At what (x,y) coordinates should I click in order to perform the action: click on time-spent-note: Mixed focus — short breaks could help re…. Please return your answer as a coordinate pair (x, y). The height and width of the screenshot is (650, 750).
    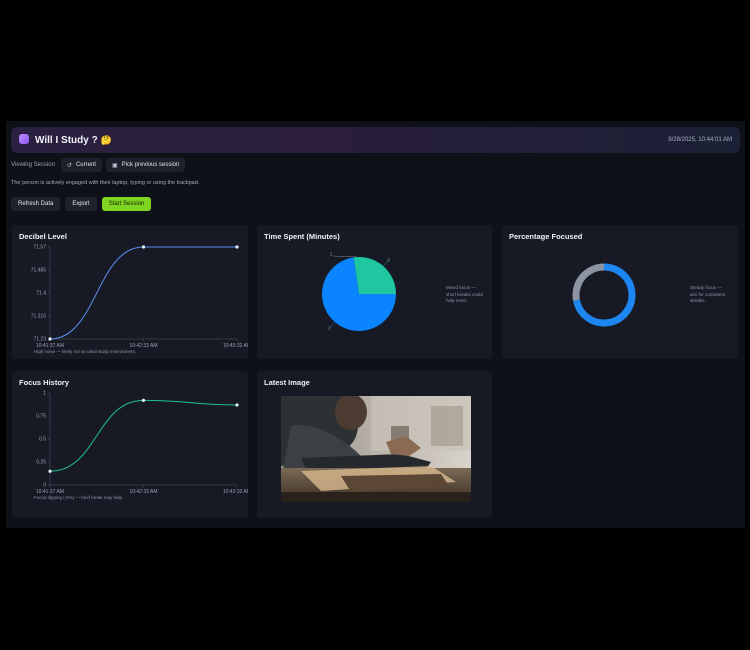
    Looking at the image, I should click on (464, 294).